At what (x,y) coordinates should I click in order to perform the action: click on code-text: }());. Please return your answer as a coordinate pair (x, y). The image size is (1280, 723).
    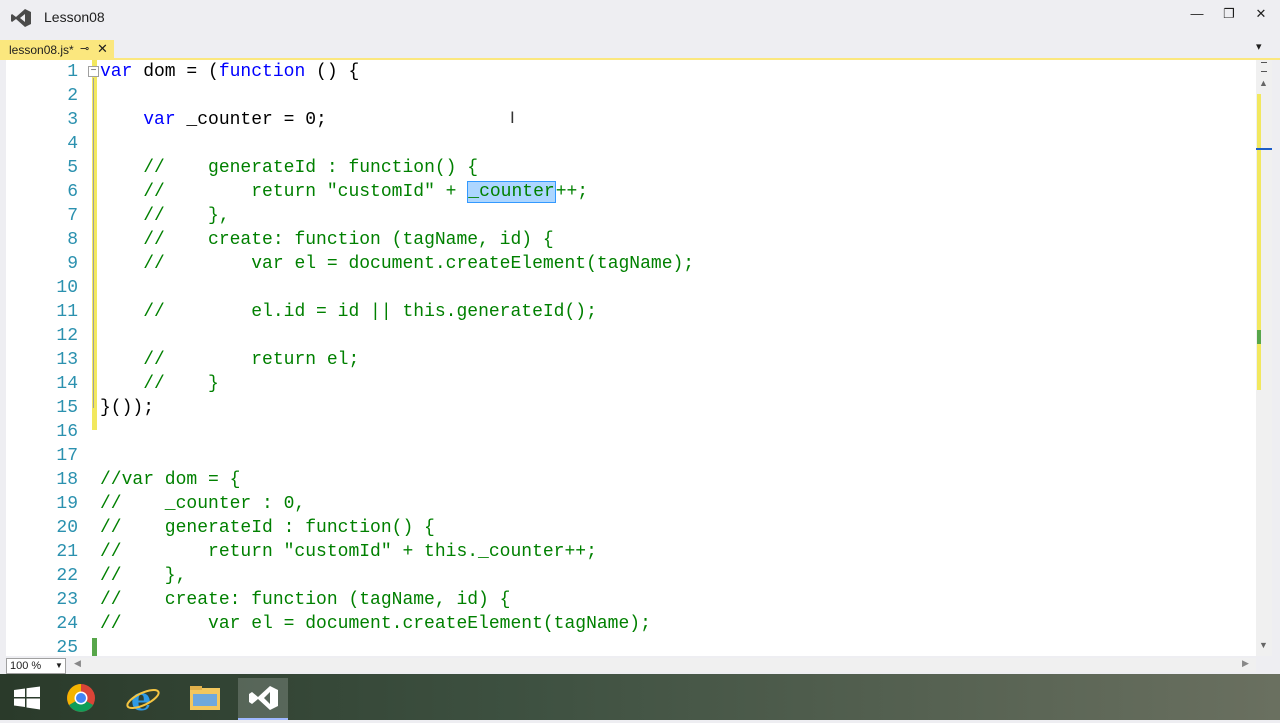
    Looking at the image, I should click on (127, 408).